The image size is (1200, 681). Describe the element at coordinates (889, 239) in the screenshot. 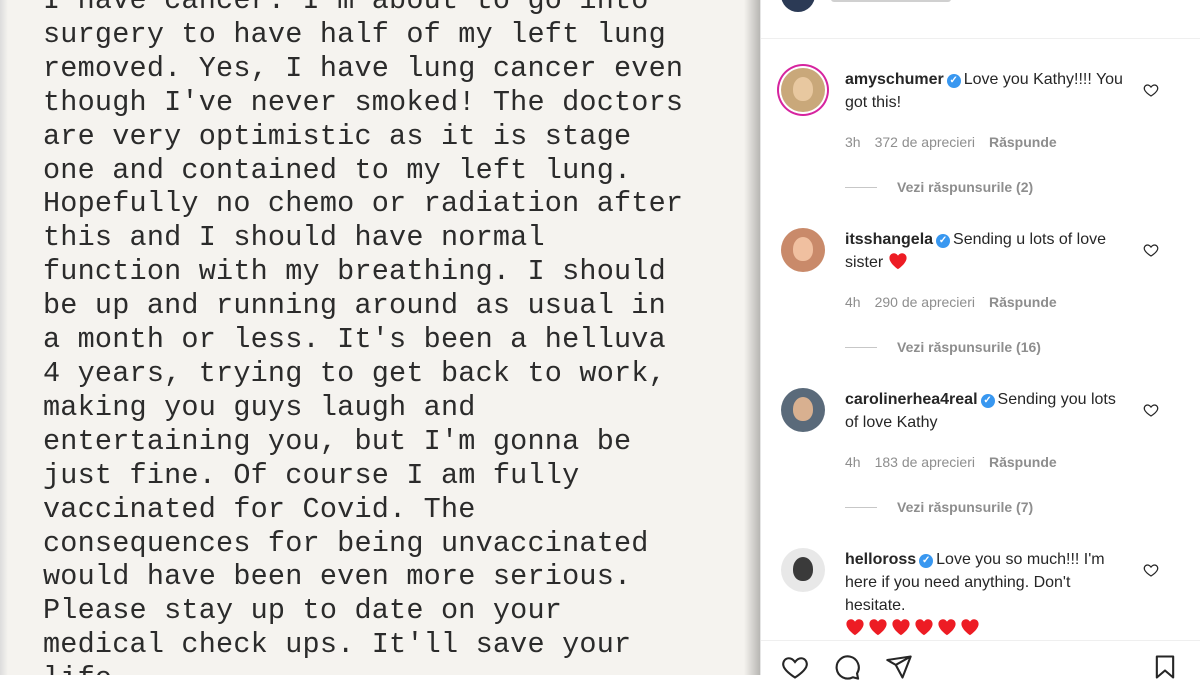

I see `comment-username: itsshangela` at that location.